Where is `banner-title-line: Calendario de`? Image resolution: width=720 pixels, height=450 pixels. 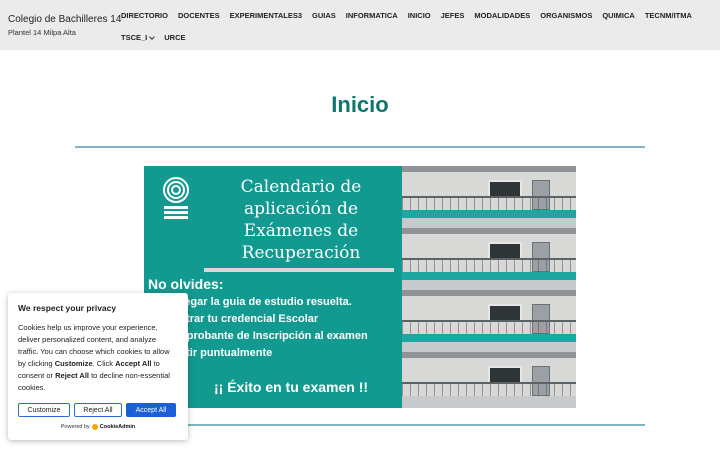
banner-title-line: Calendario de is located at coordinates (301, 187).